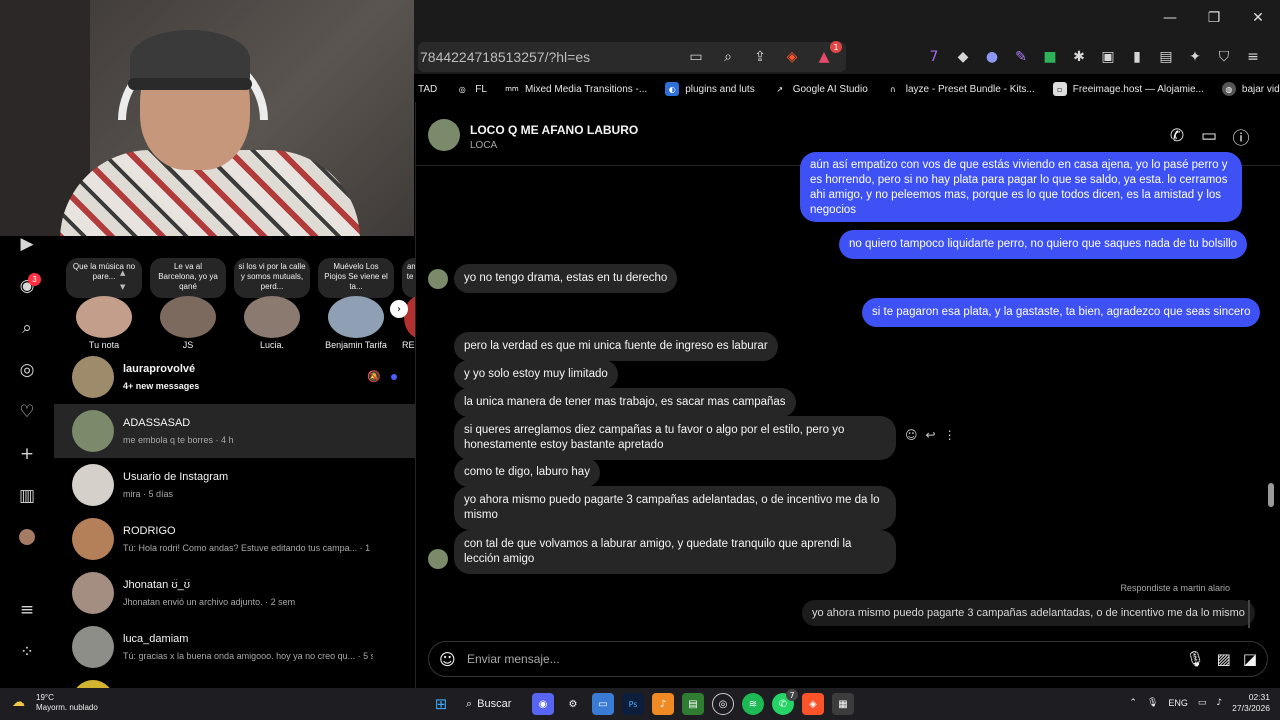  Describe the element at coordinates (760, 57) in the screenshot. I see `share-icon: ⇪` at that location.